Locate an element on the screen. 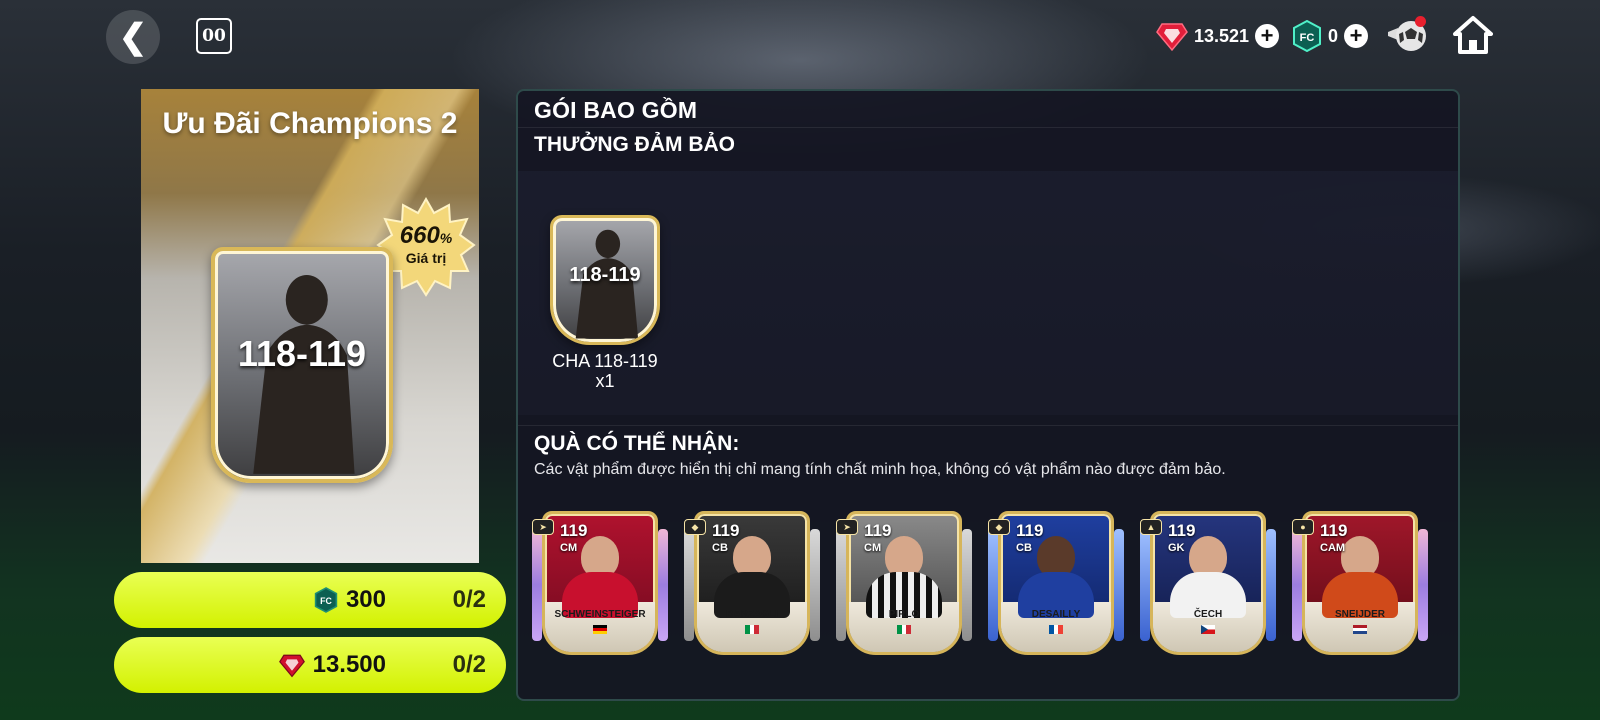 The width and height of the screenshot is (1600, 720). guaranteed-player-card: 118-119 is located at coordinates (605, 280).